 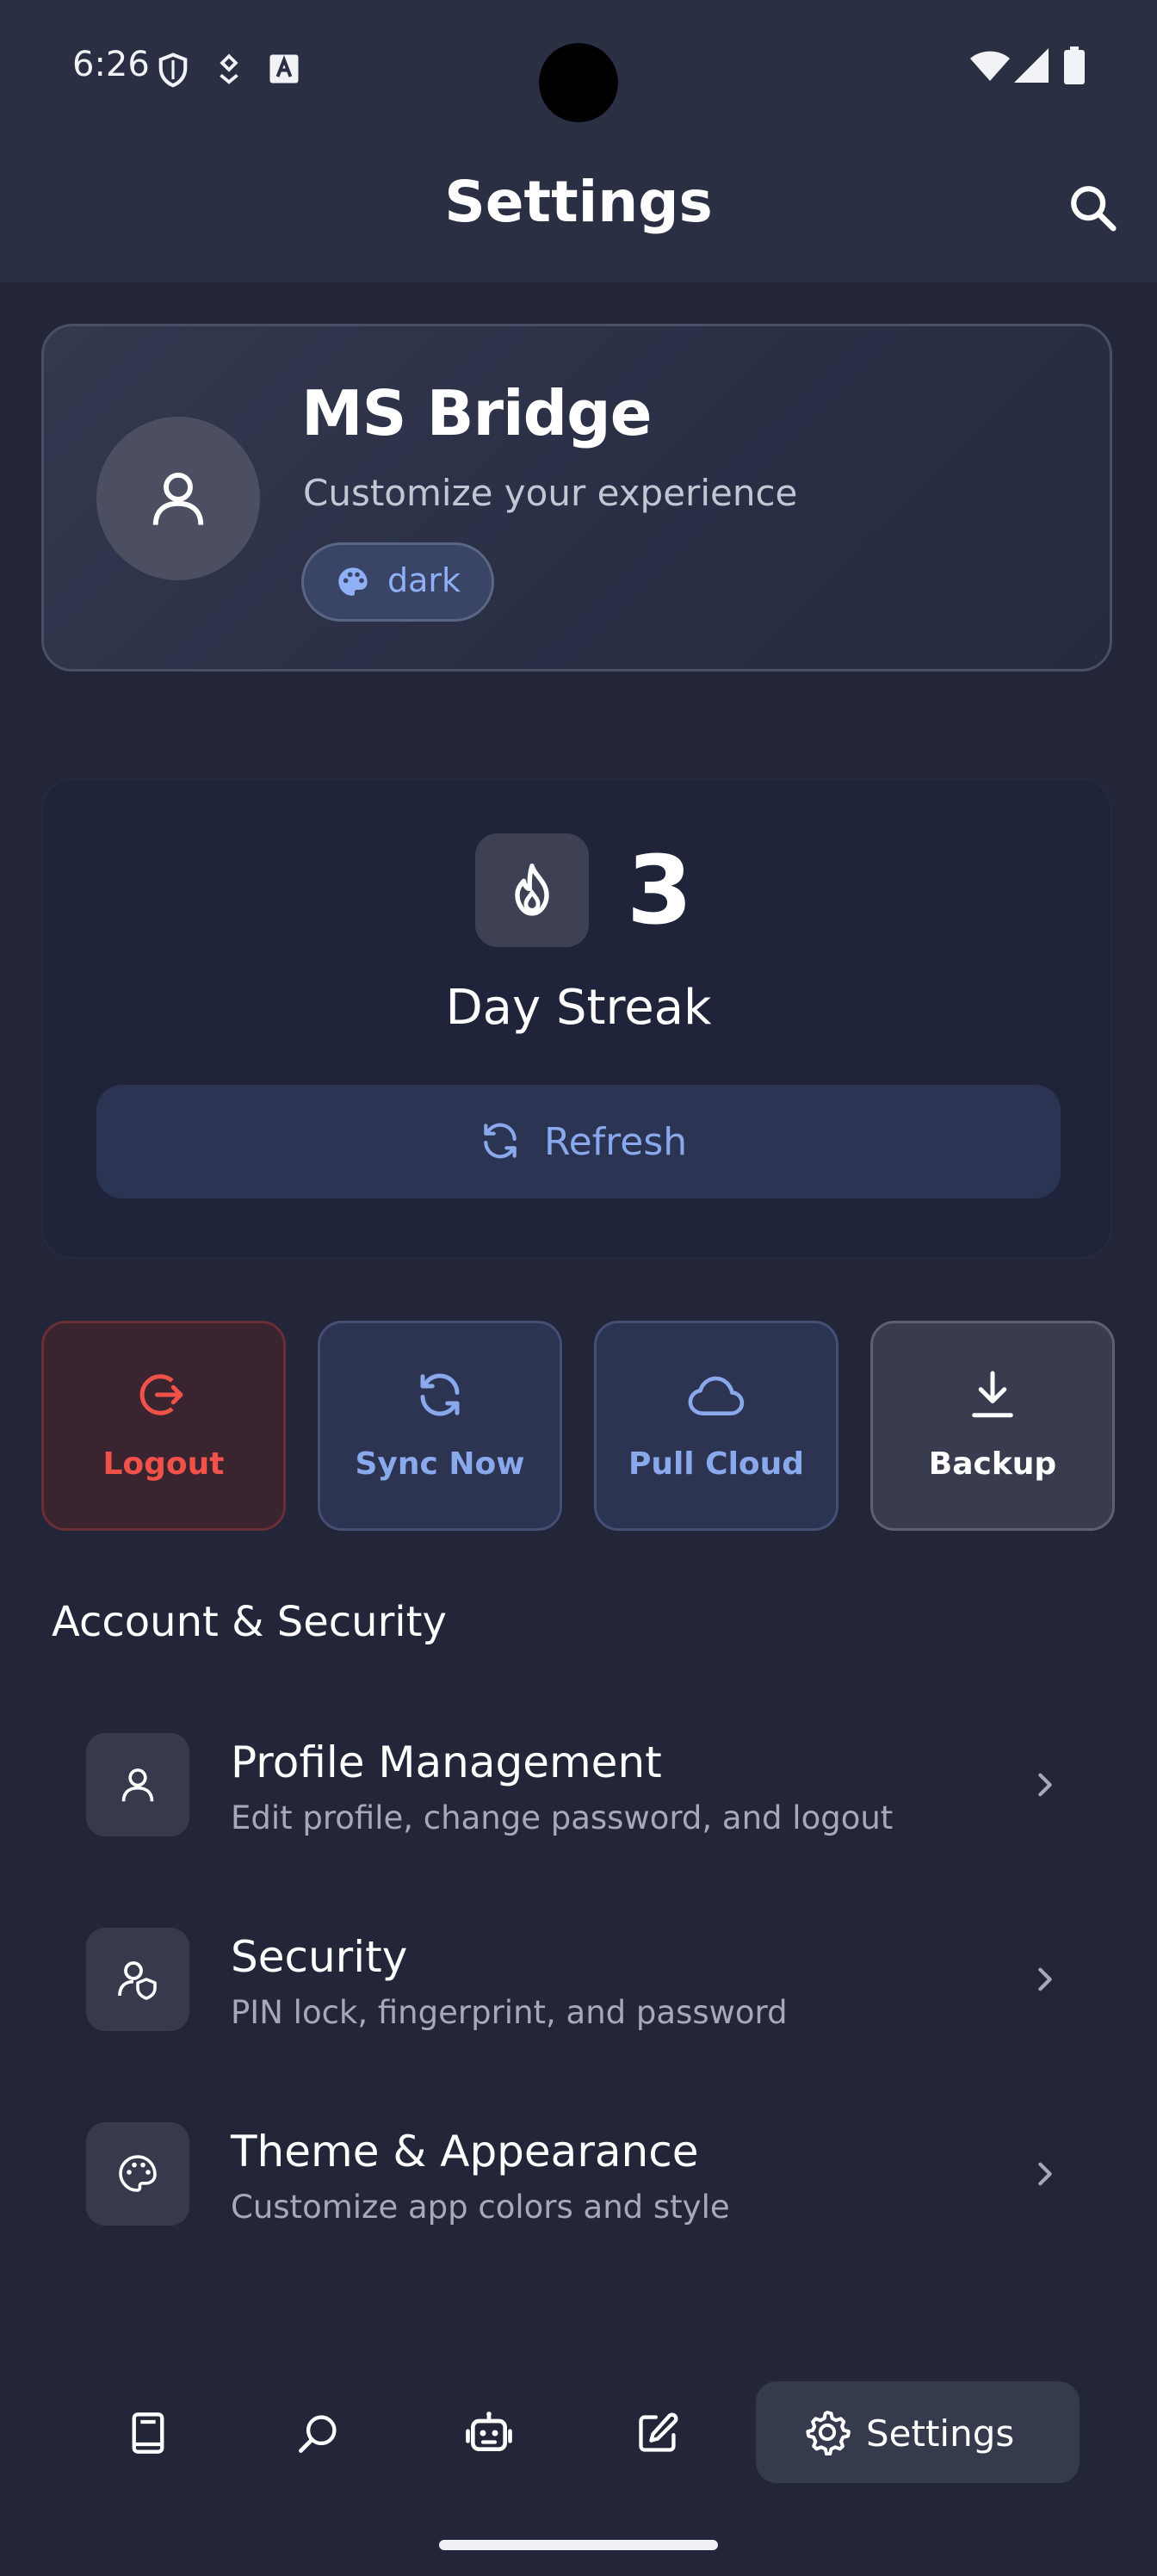 What do you see at coordinates (481, 2207) in the screenshot?
I see `row-subtitle: Customize app colors and style` at bounding box center [481, 2207].